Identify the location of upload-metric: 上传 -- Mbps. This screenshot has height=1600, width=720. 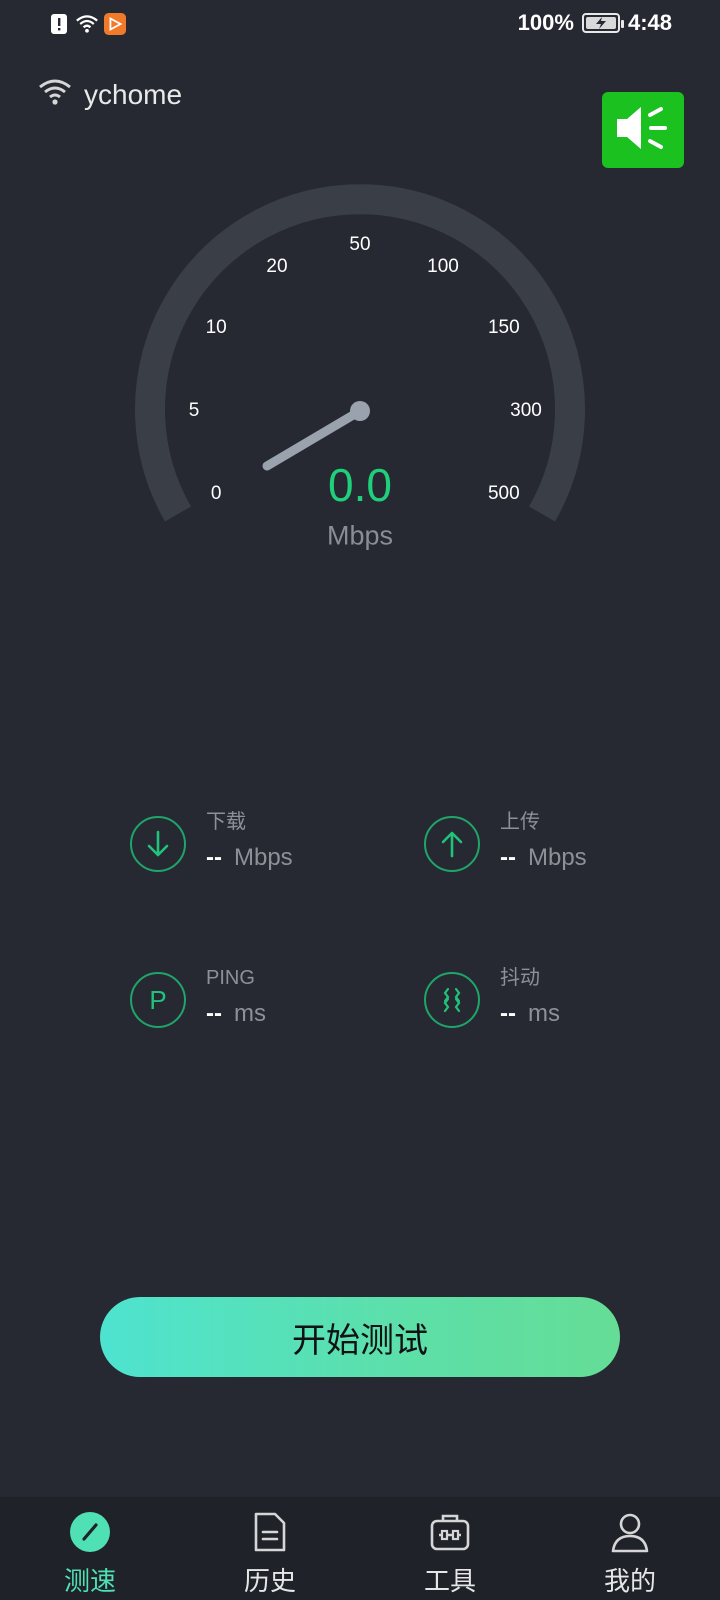
(505, 841).